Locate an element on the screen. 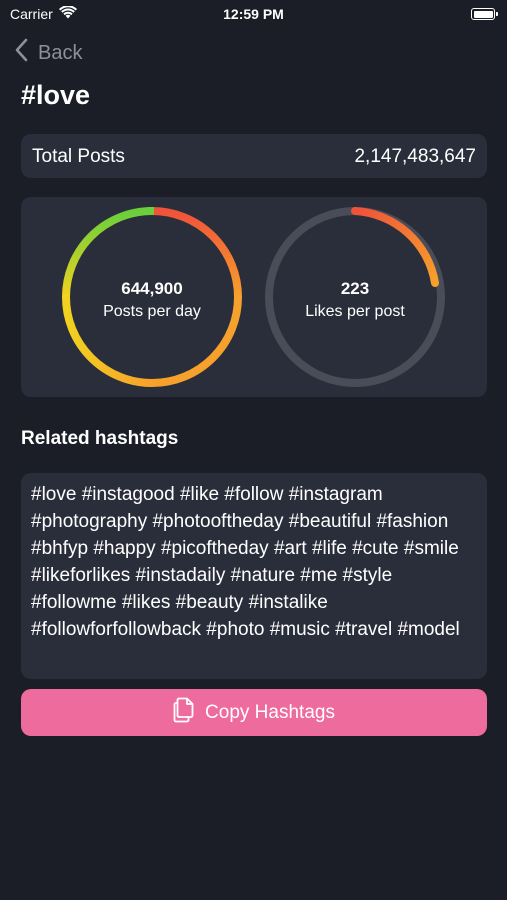 This screenshot has height=900, width=507. total-posts-value: 2,147,483,647 is located at coordinates (415, 156).